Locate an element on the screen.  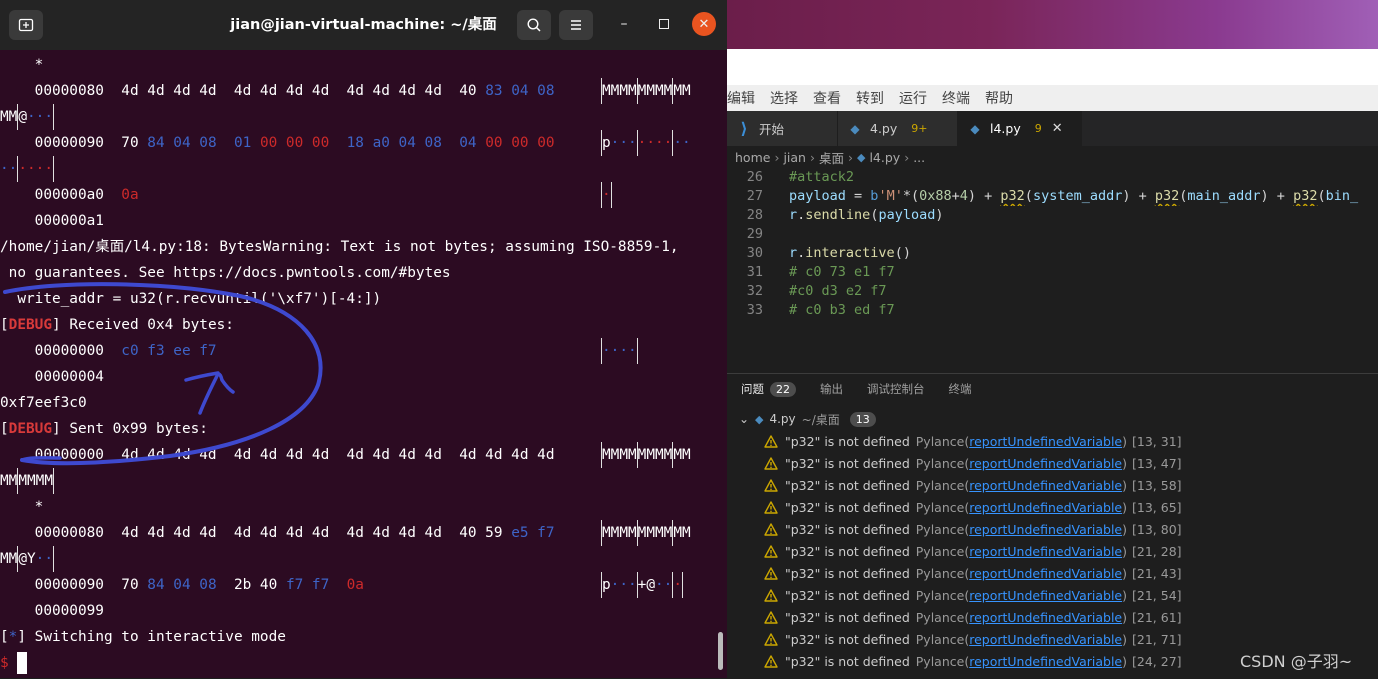
menu-button is located at coordinates (576, 25).